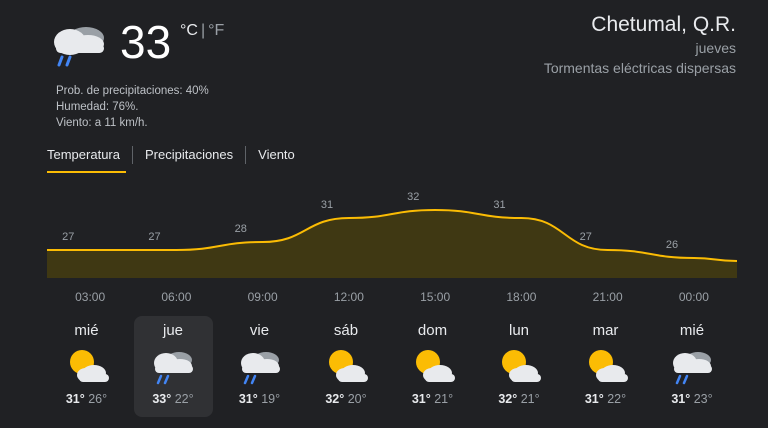  I want to click on tab-viento: Viento, so click(276, 158).